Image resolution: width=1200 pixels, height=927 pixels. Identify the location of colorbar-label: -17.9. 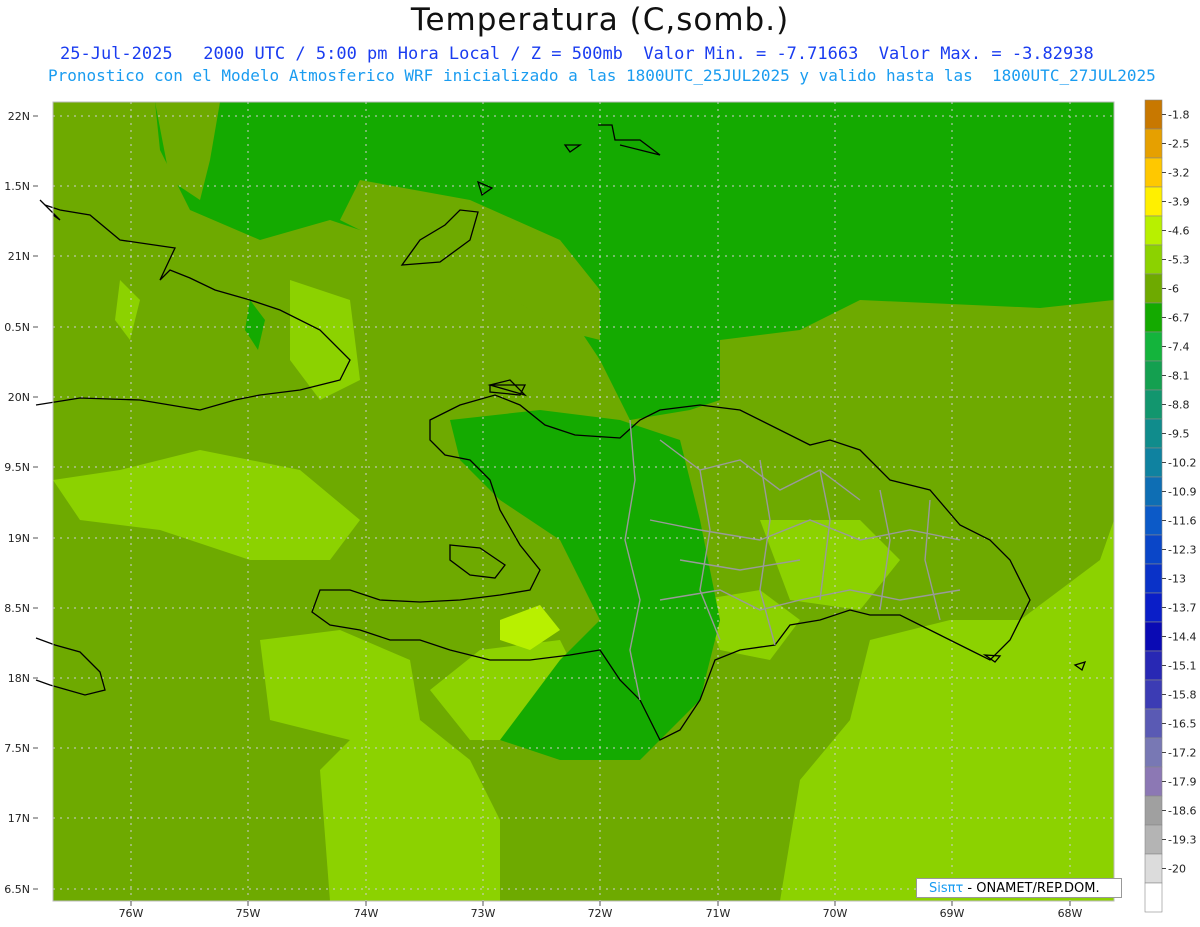
(1182, 782).